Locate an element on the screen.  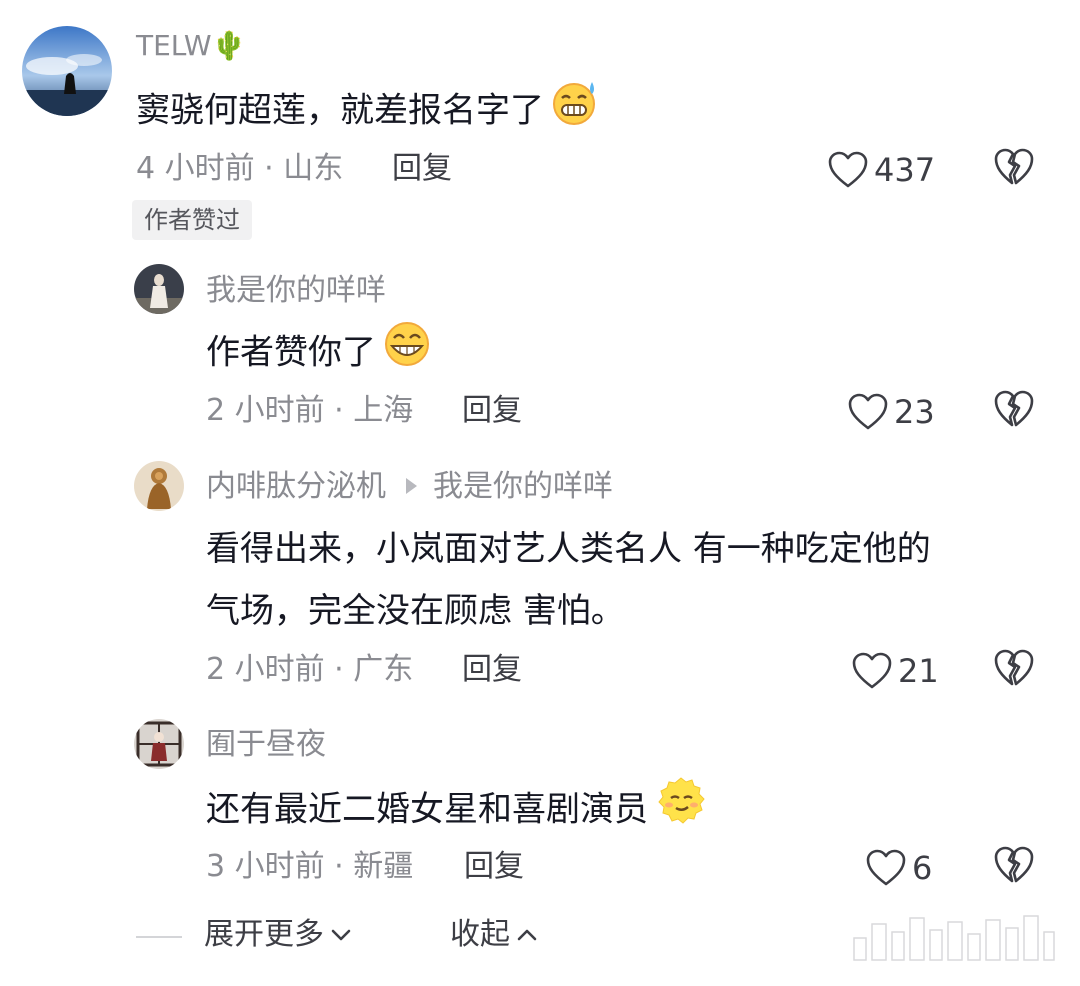
like-button: 23 is located at coordinates (891, 412).